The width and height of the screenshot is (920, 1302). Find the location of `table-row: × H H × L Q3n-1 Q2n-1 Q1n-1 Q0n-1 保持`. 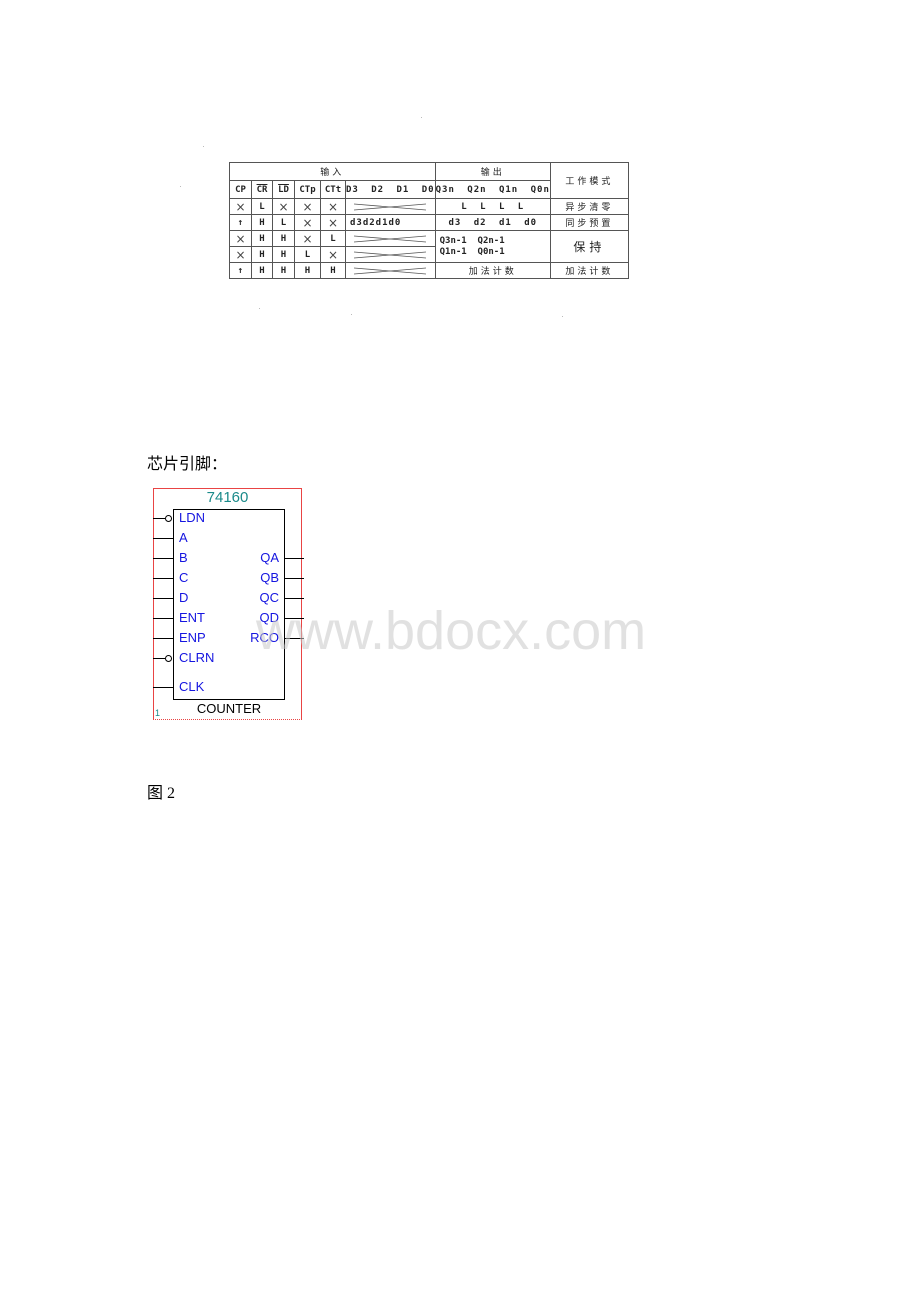

table-row: × H H × L Q3n-1 Q2n-1 Q1n-1 Q0n-1 保持 is located at coordinates (429, 246).